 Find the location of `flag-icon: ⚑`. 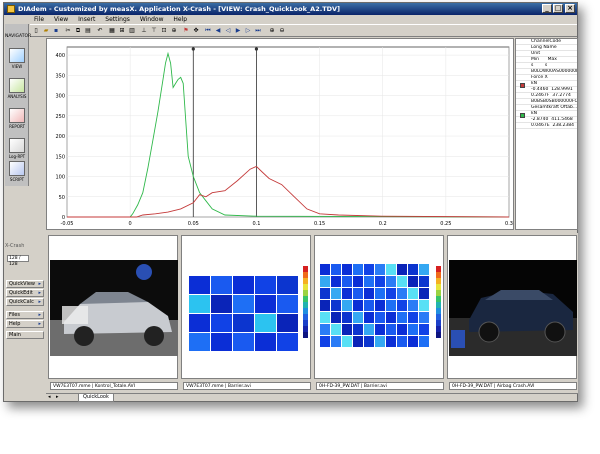

flag-icon: ⚑ is located at coordinates (186, 31).